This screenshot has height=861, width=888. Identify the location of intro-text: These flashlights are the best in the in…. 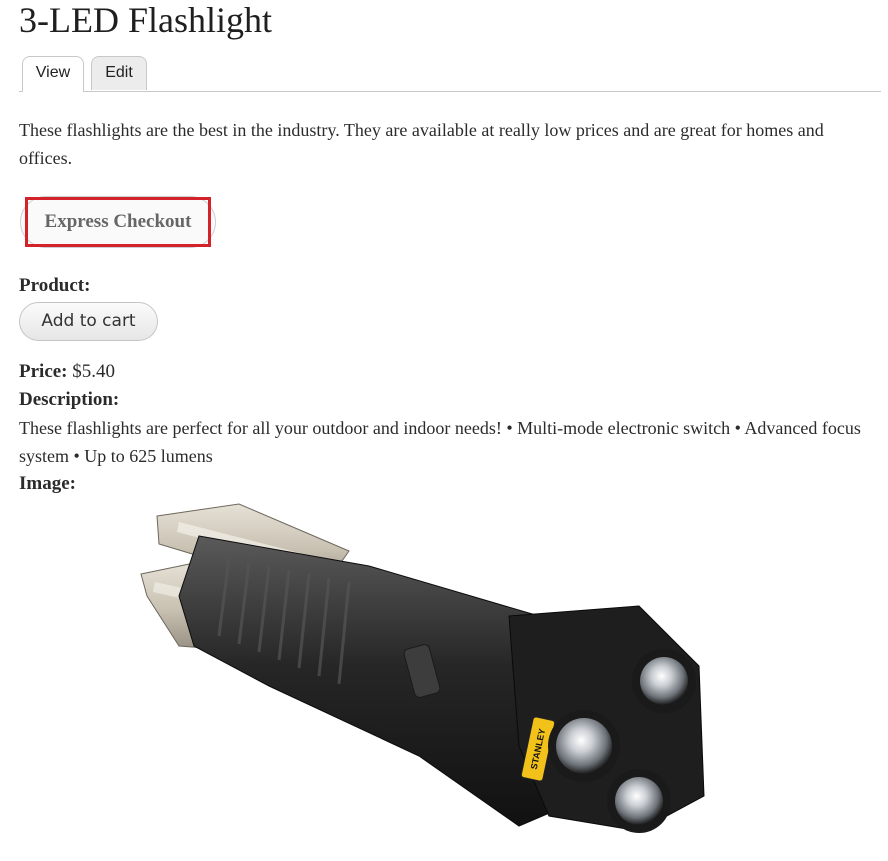
(421, 144).